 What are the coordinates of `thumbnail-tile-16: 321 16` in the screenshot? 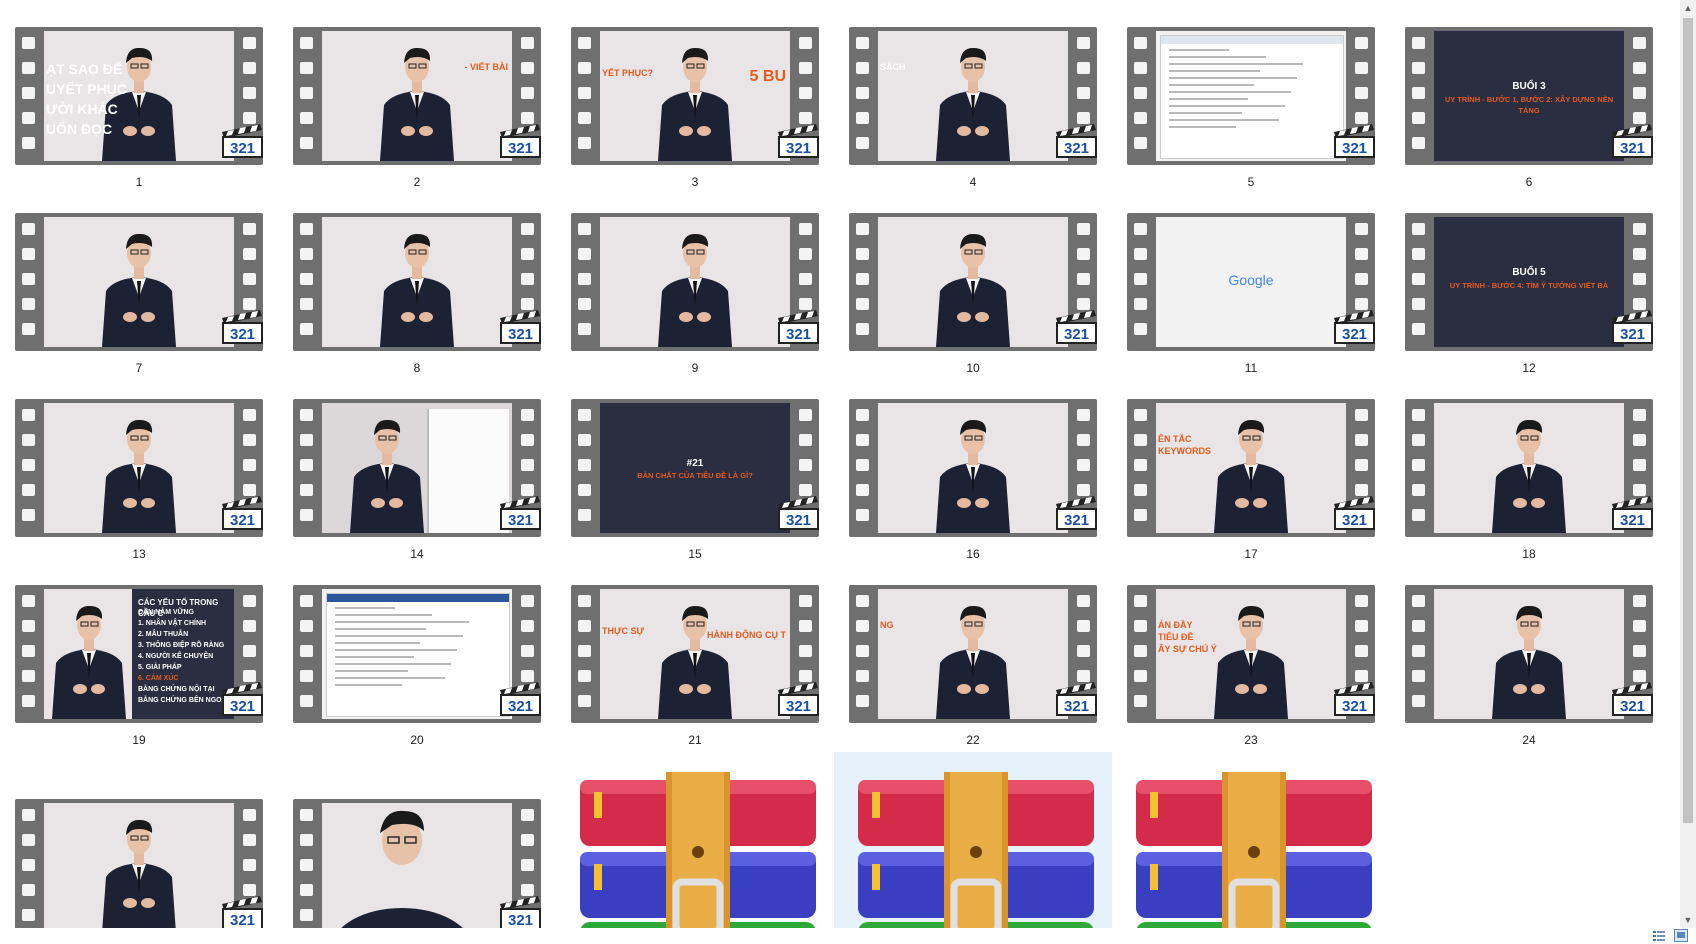 It's located at (973, 466).